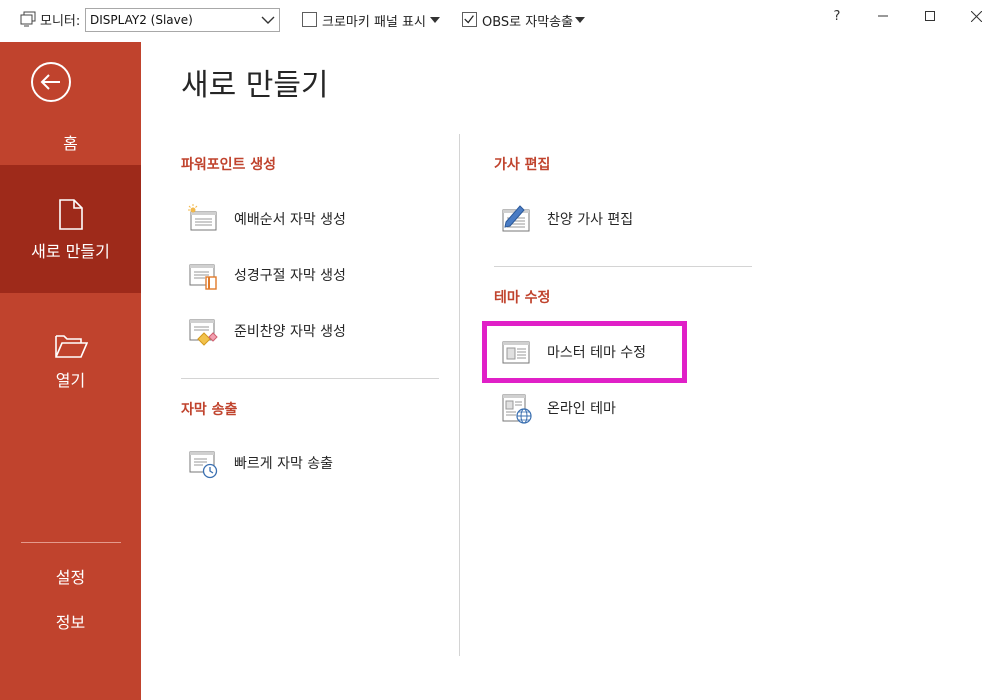 The height and width of the screenshot is (700, 1000). What do you see at coordinates (70, 621) in the screenshot?
I see `sidebar-item-info: 정보` at bounding box center [70, 621].